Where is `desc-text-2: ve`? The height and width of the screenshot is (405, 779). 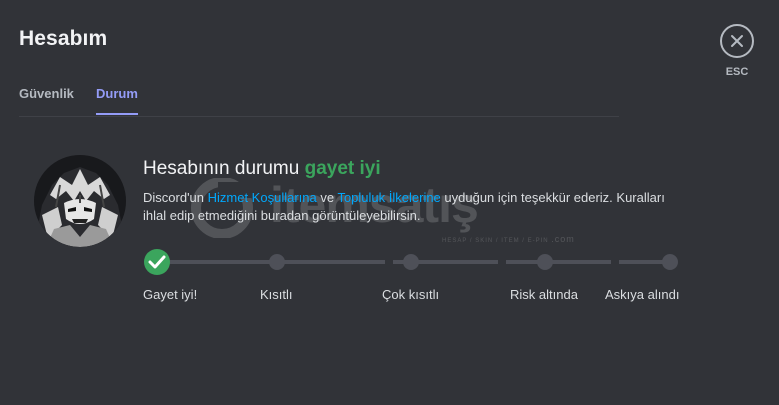
desc-text-2: ve is located at coordinates (327, 197).